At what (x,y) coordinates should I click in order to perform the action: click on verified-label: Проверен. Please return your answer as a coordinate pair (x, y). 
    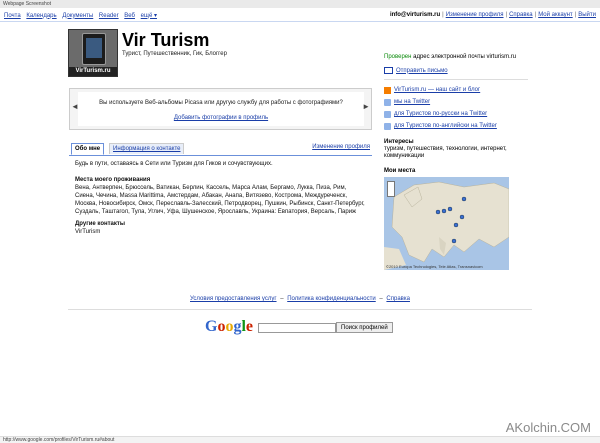
    Looking at the image, I should click on (398, 57).